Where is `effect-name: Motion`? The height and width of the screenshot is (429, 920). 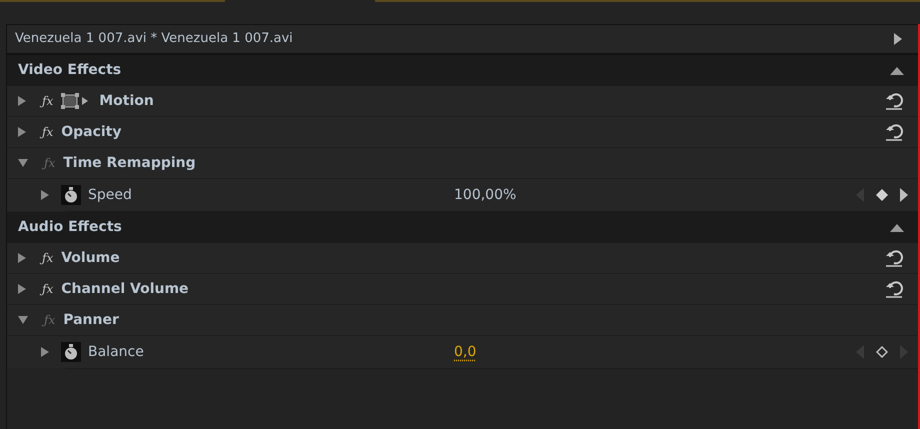
effect-name: Motion is located at coordinates (127, 101).